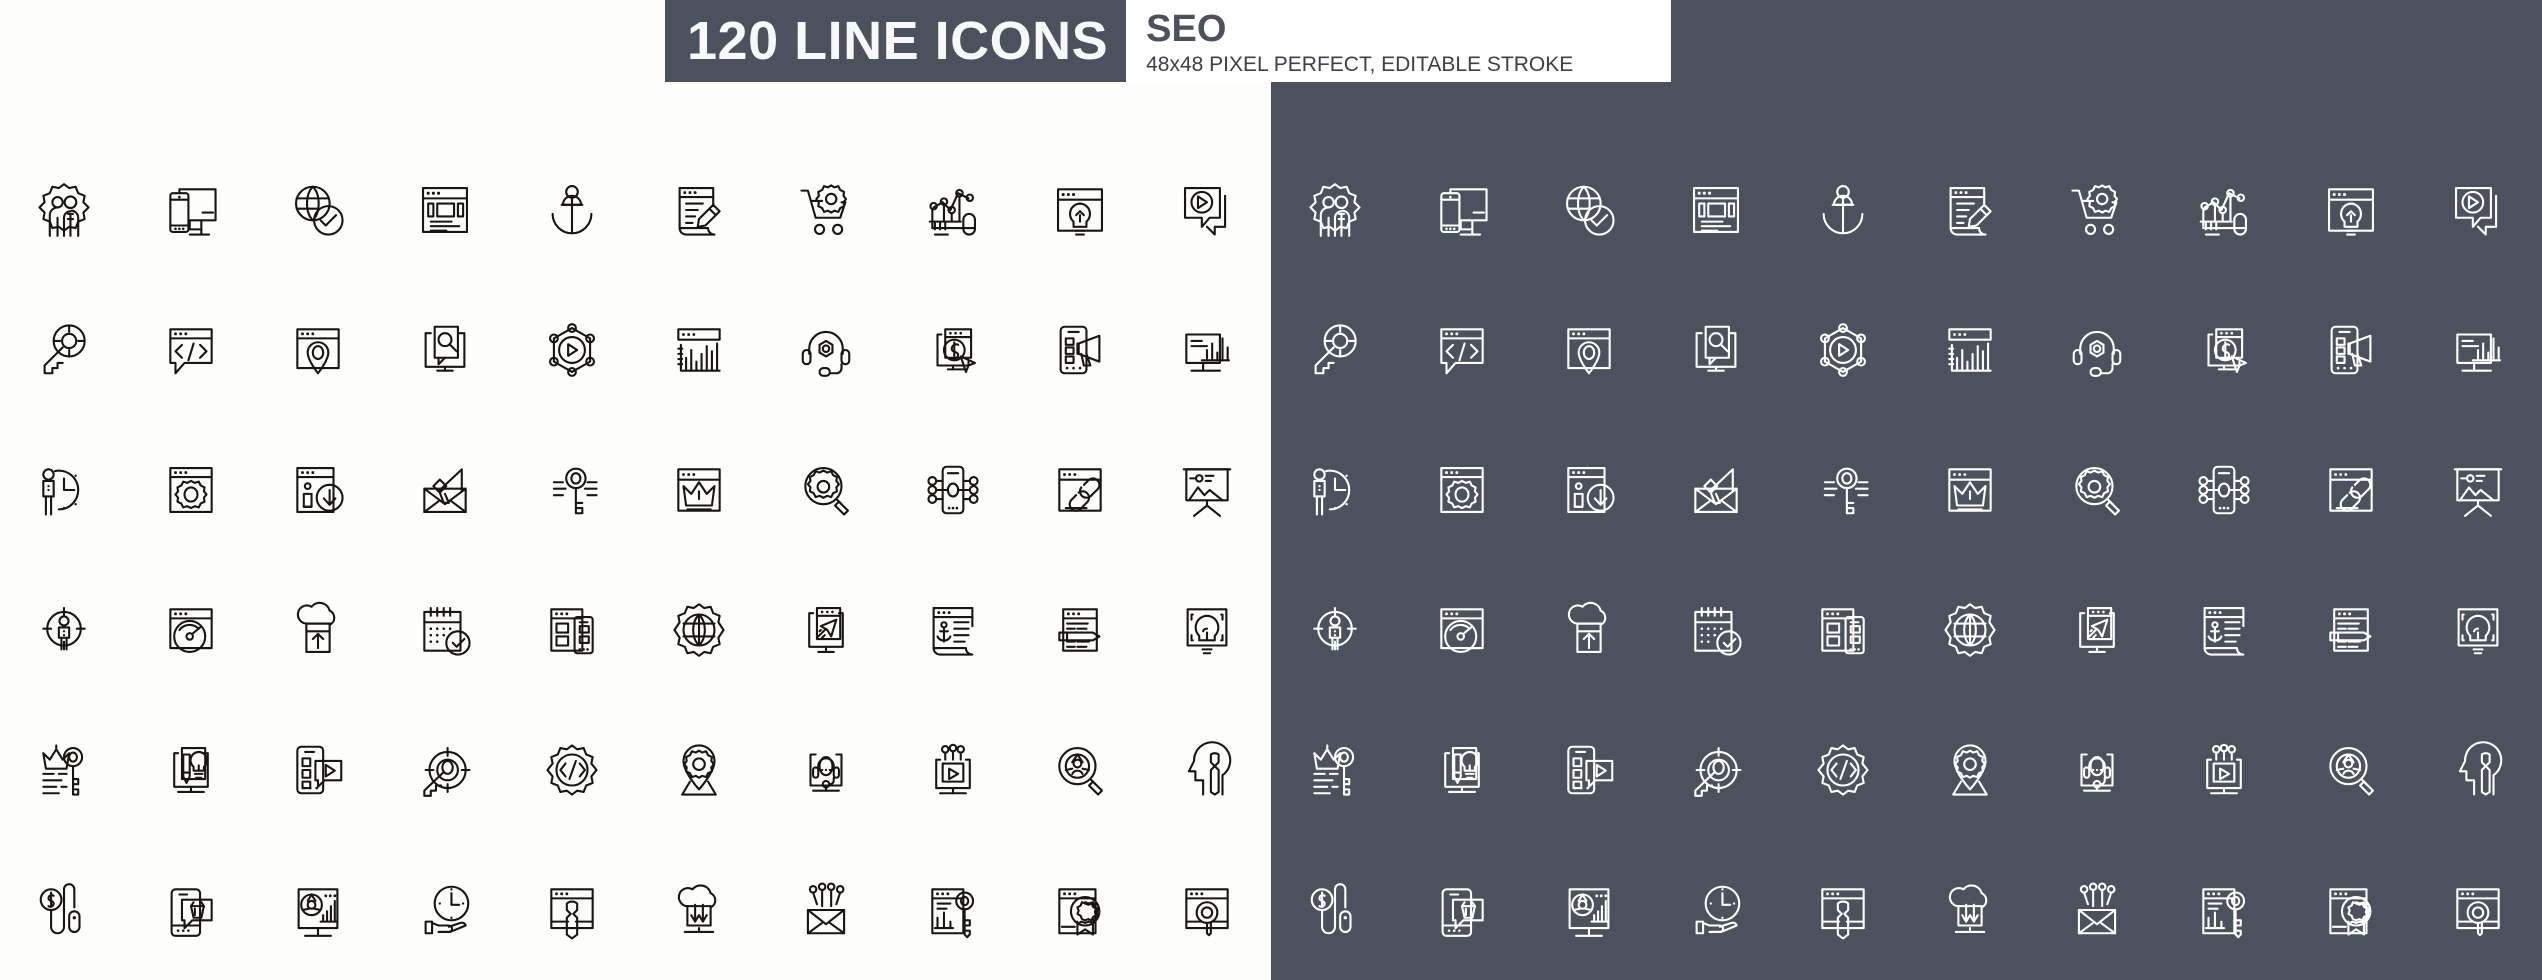 The height and width of the screenshot is (980, 2542). I want to click on code-chat-icon, so click(1461, 350).